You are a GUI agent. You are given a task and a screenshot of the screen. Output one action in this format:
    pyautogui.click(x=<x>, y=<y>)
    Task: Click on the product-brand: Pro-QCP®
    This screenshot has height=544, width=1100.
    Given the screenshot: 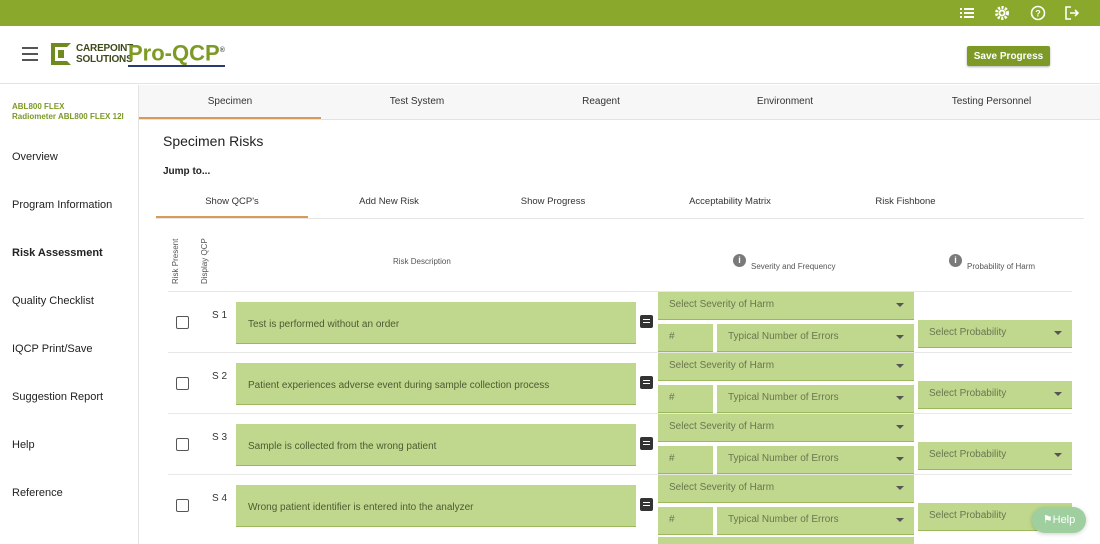 What is the action you would take?
    pyautogui.click(x=176, y=54)
    